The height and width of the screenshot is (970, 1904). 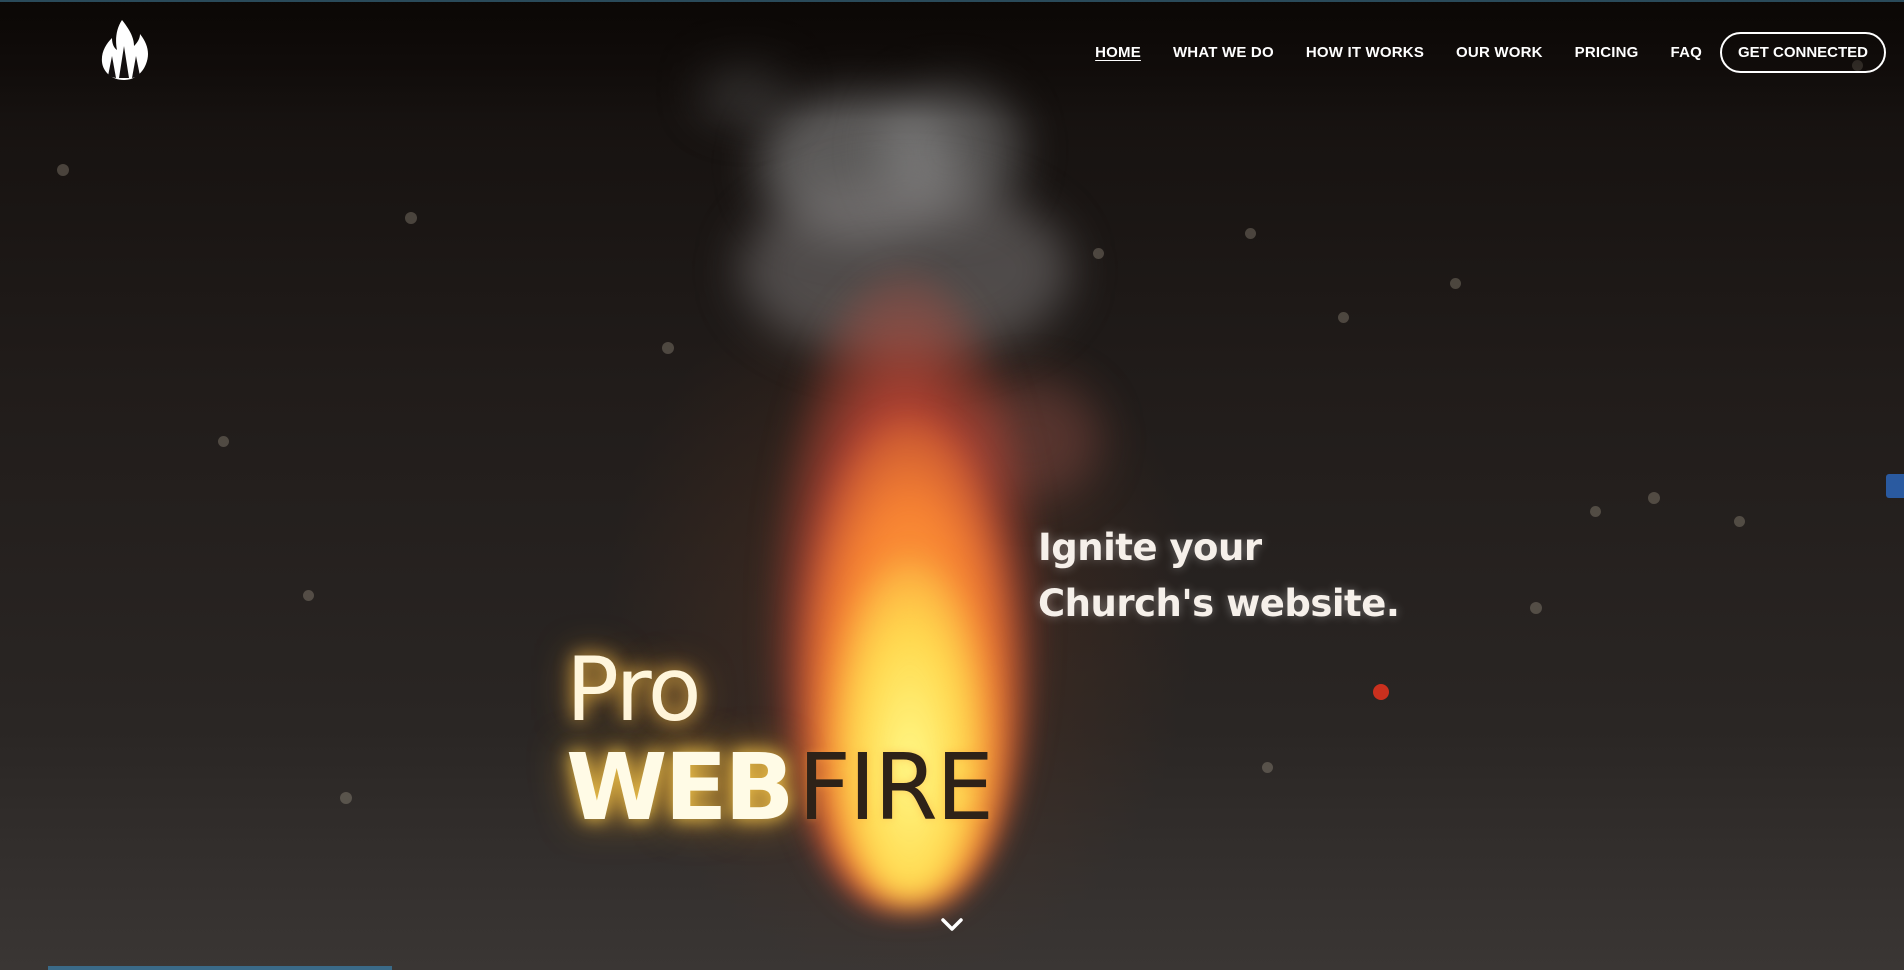 I want to click on tagline-line-2: Church's website., so click(x=1219, y=603).